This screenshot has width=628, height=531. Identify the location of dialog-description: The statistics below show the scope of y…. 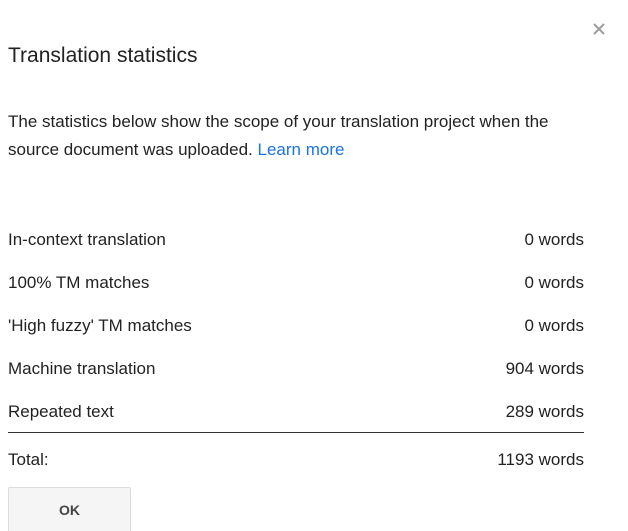
(300, 136).